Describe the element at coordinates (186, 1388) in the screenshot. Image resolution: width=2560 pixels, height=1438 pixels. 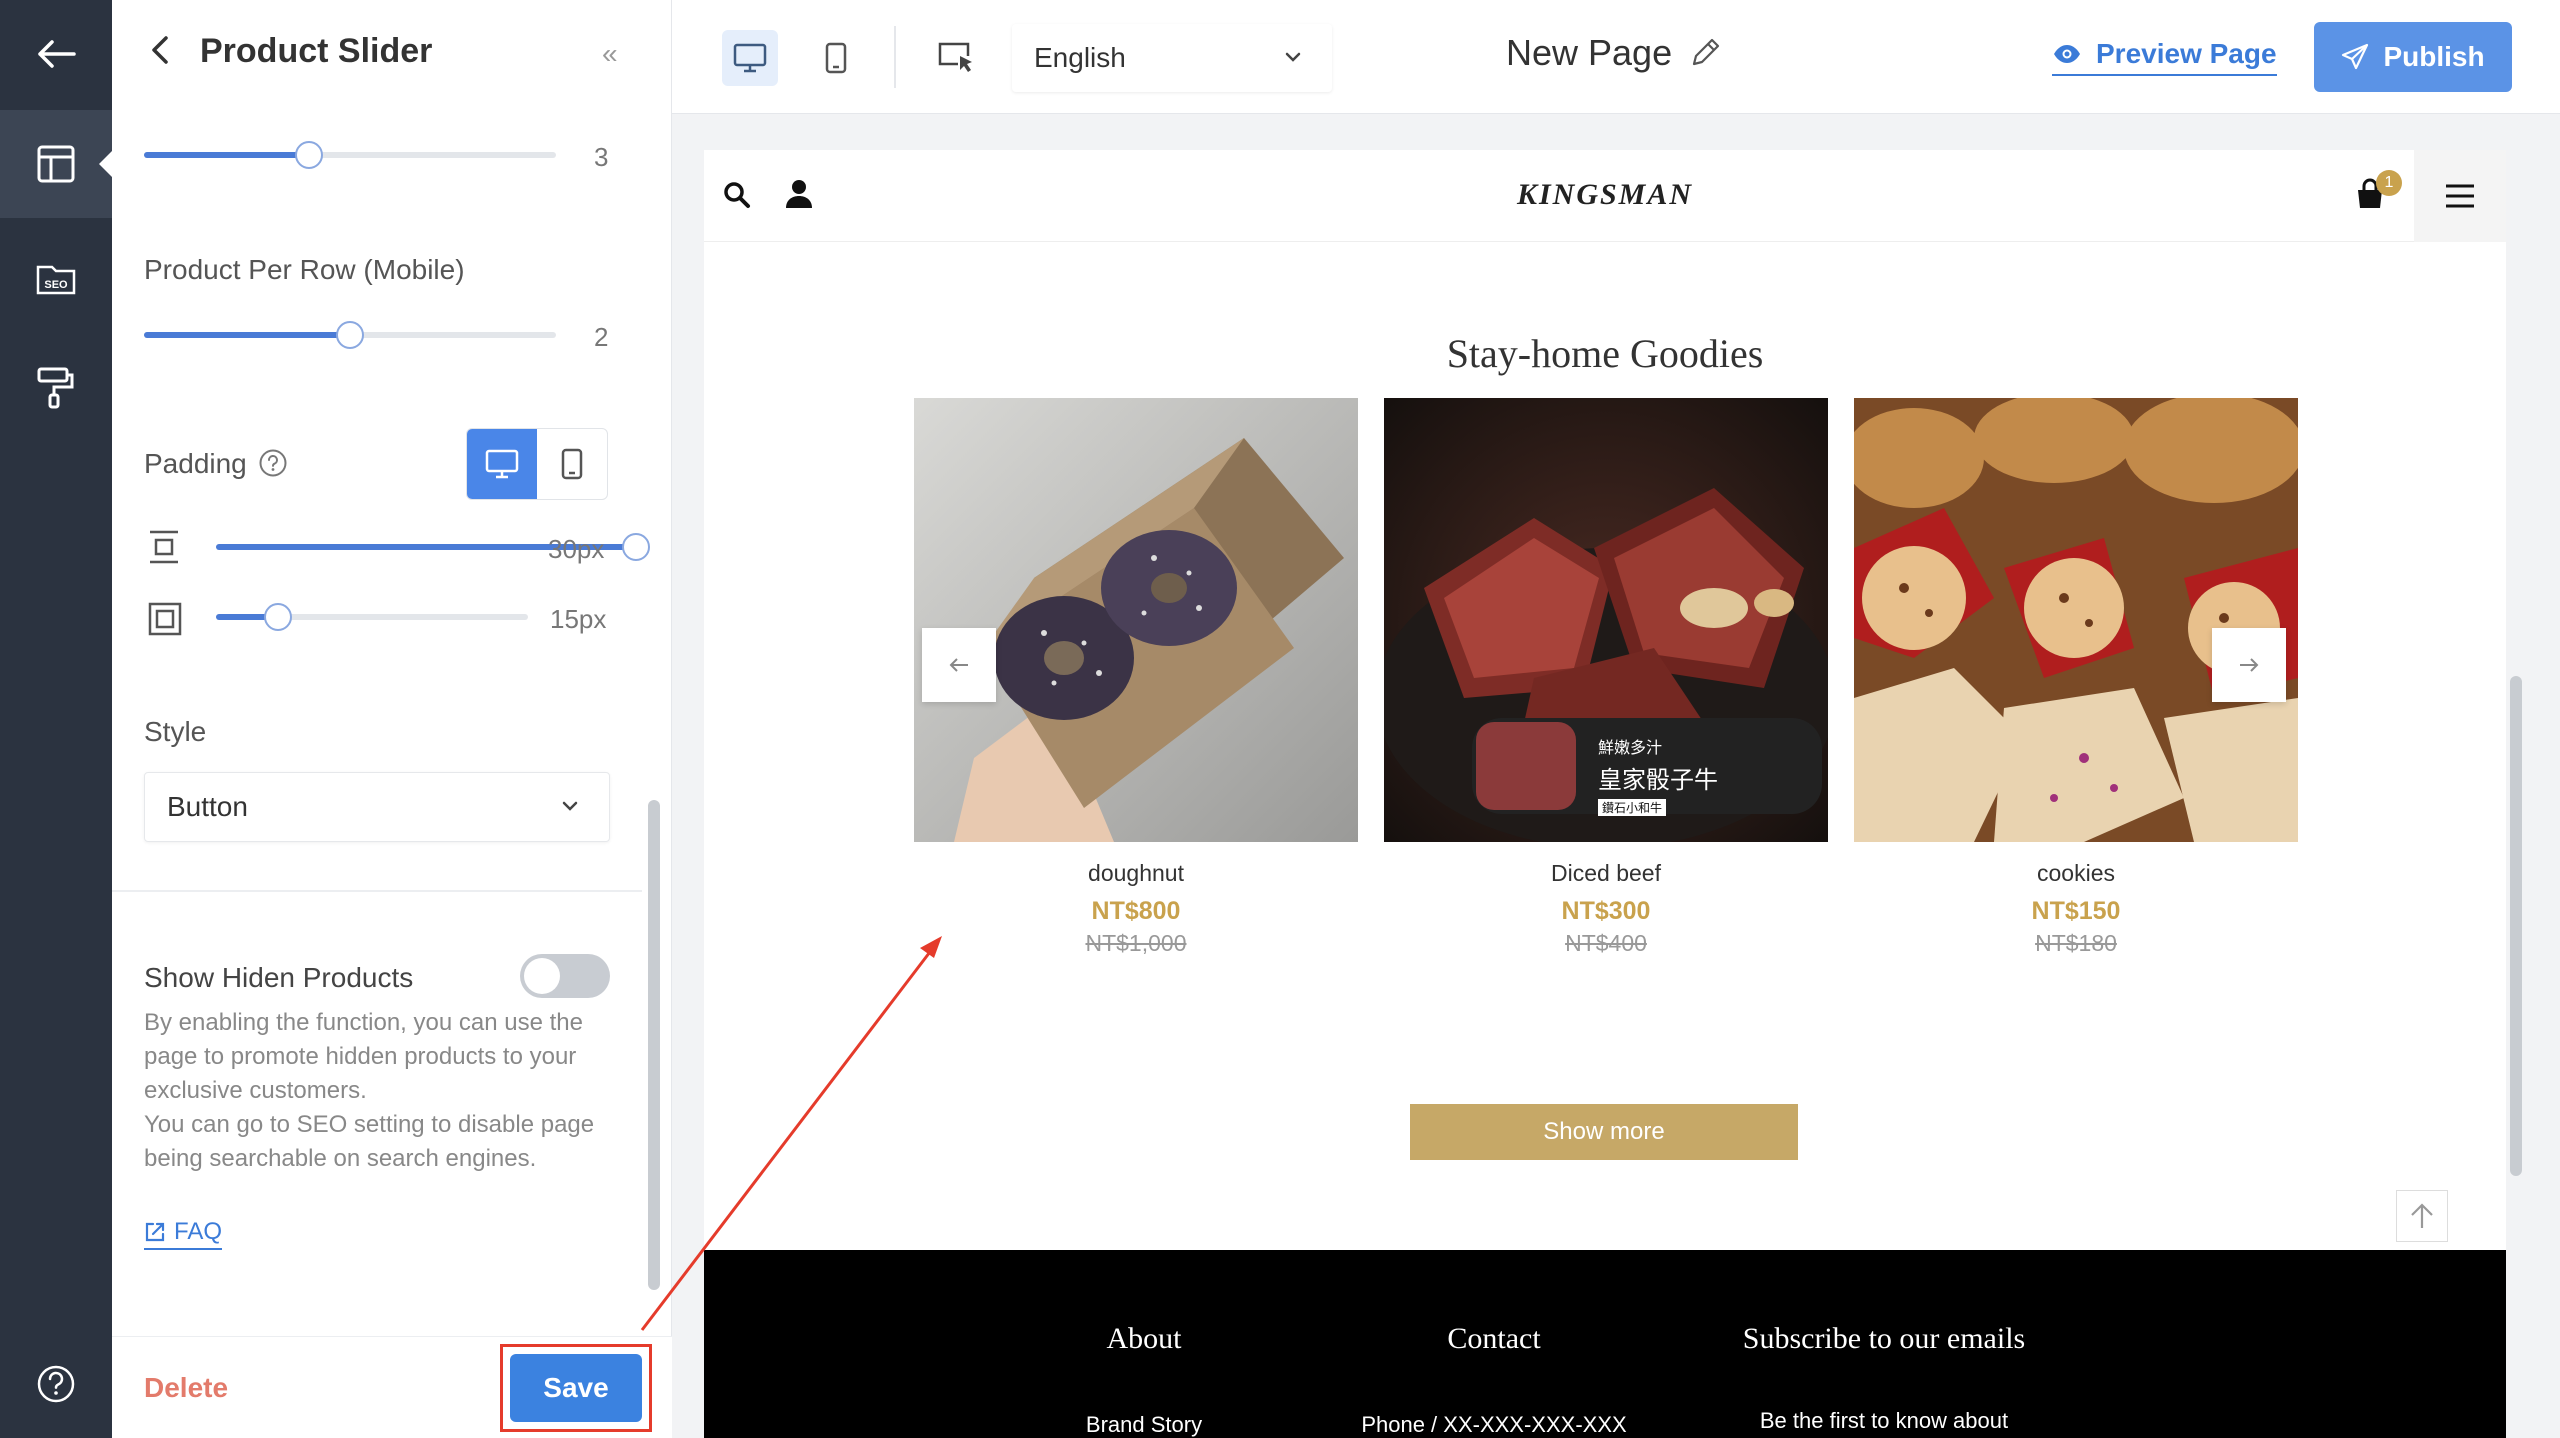
I see `delete-button: Delete` at that location.